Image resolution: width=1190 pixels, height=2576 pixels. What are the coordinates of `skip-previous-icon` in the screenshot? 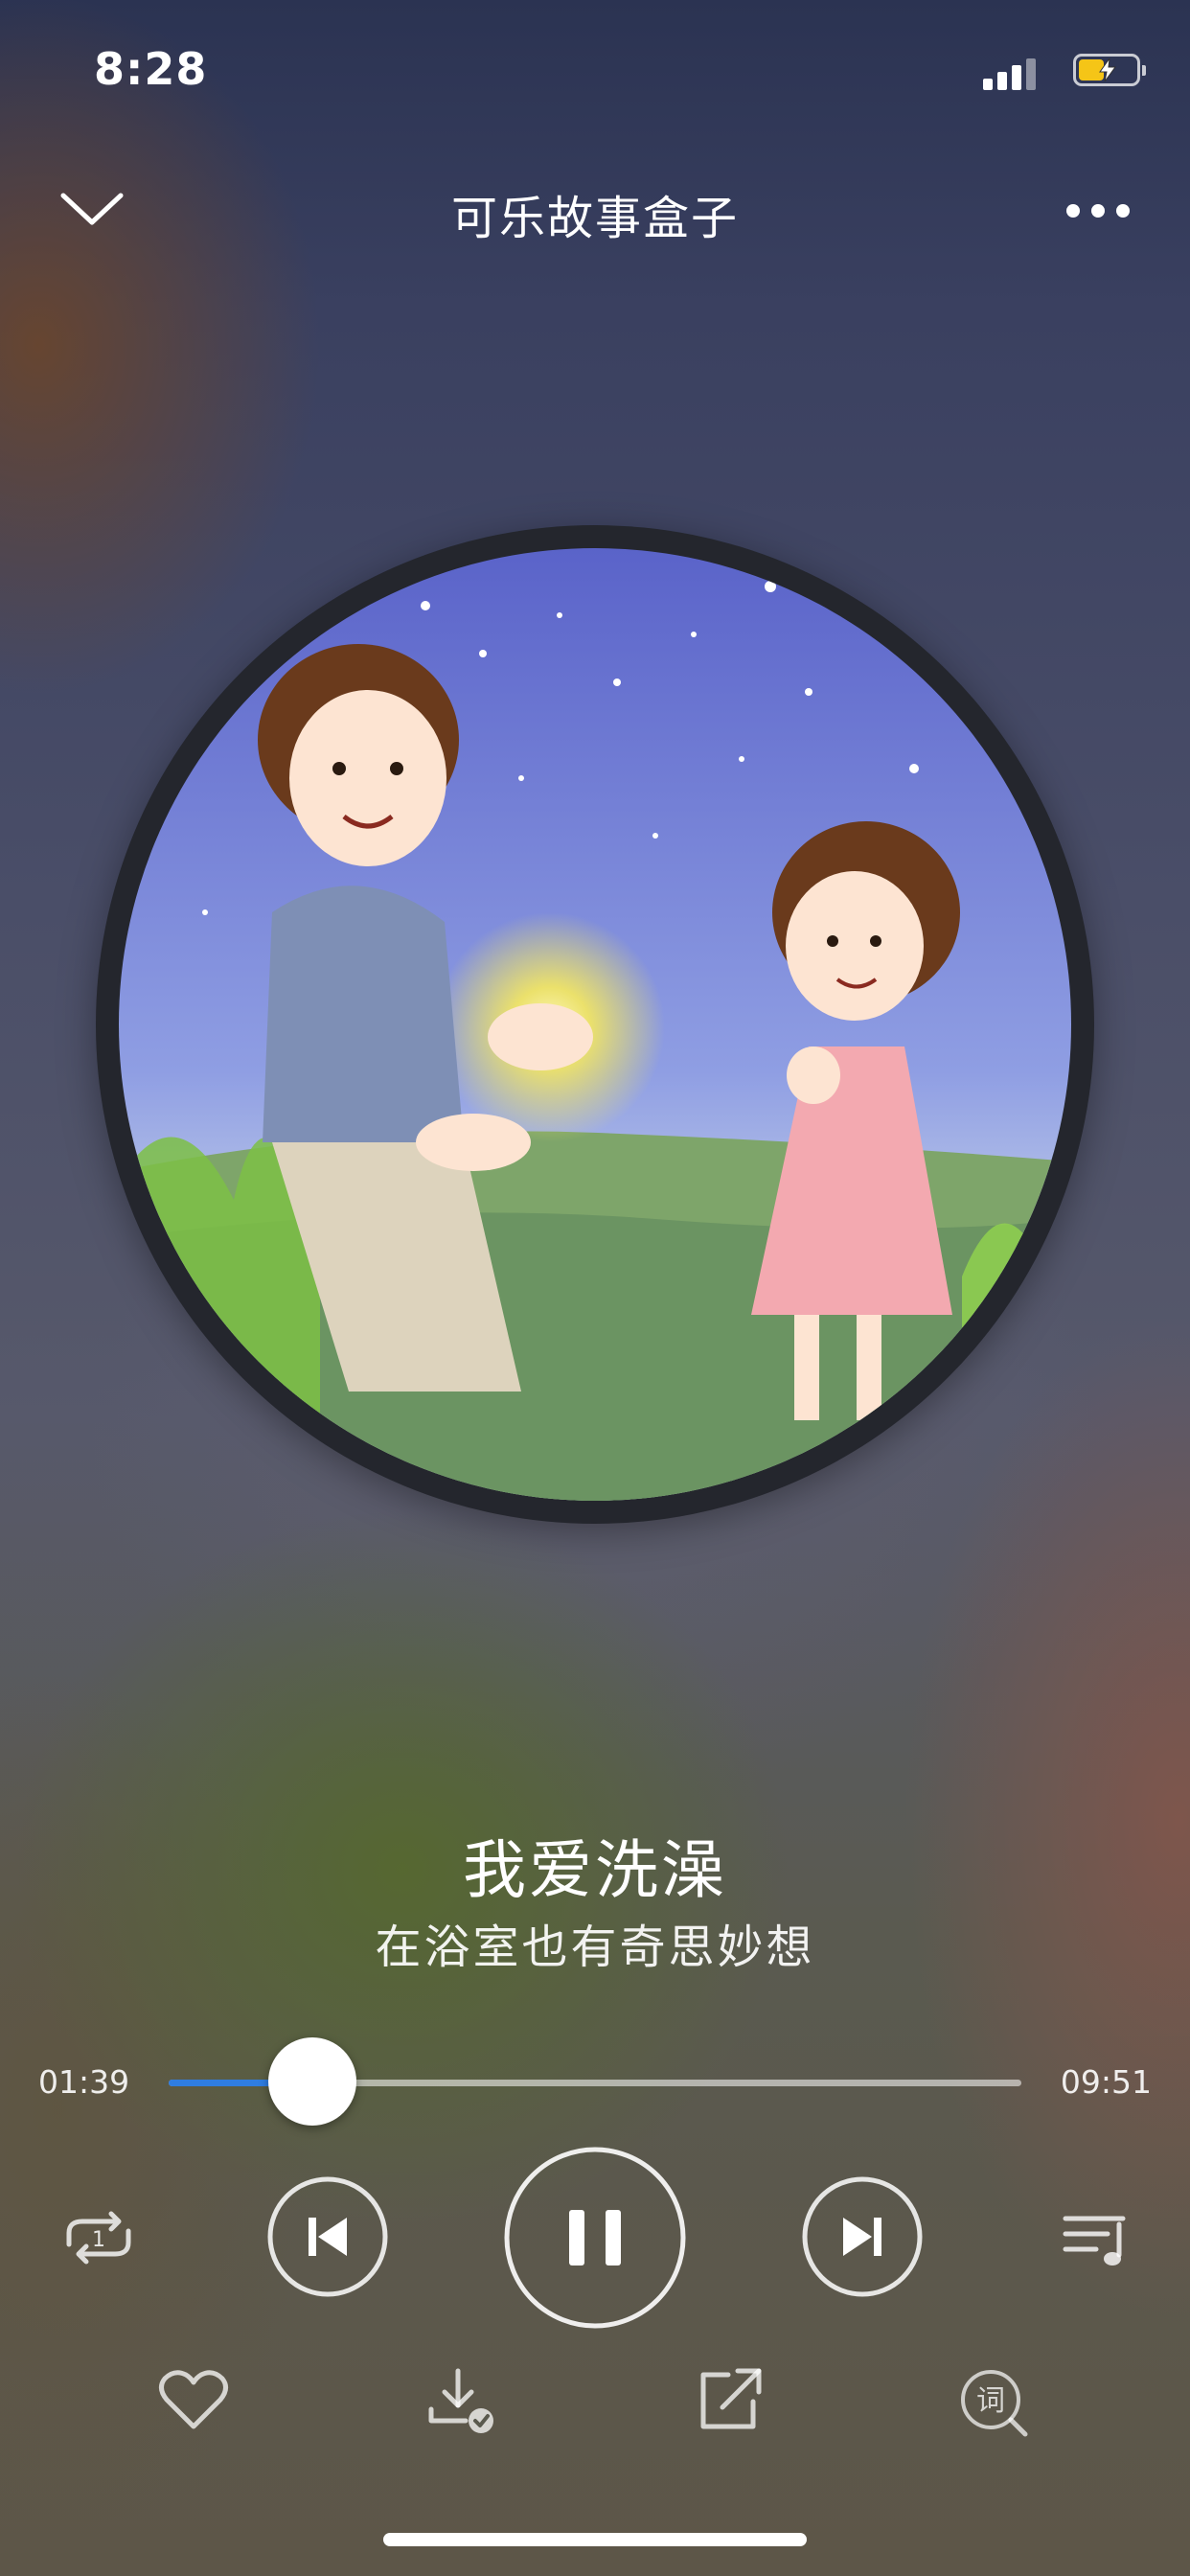 It's located at (327, 2236).